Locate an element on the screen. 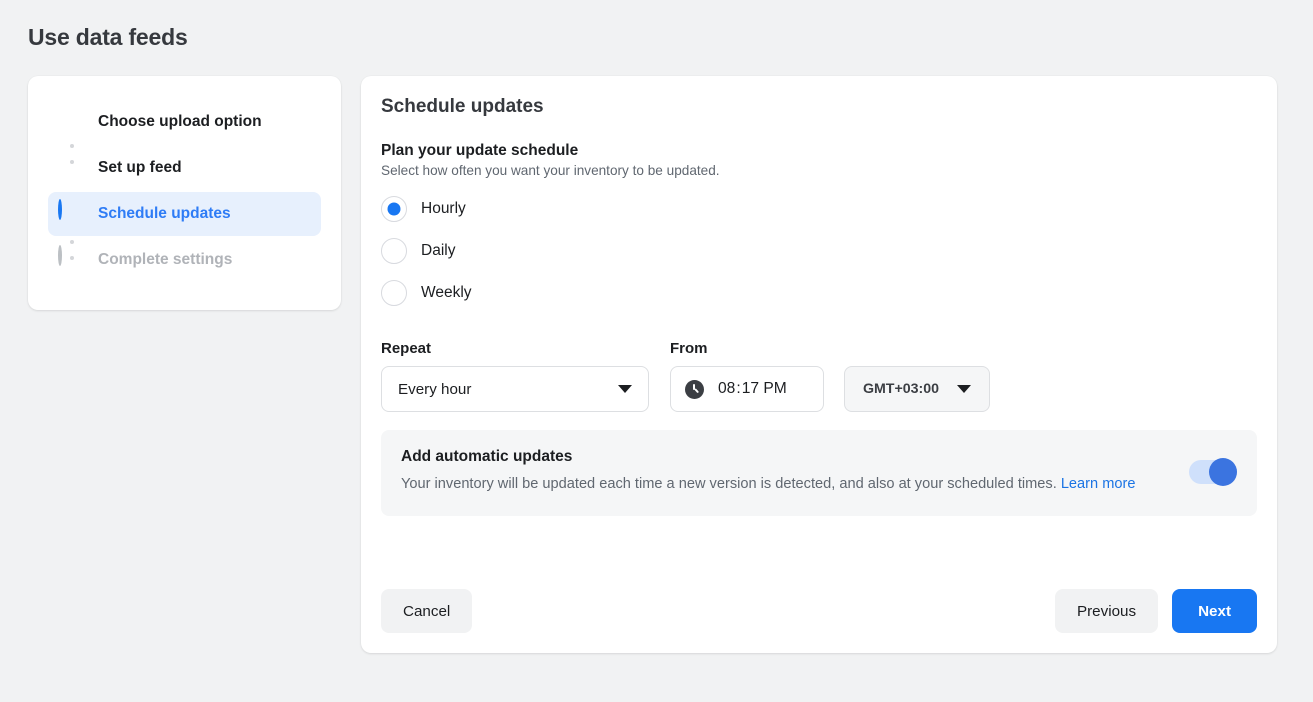 This screenshot has height=702, width=1313. radio-option-hourly: Hourly is located at coordinates (819, 209).